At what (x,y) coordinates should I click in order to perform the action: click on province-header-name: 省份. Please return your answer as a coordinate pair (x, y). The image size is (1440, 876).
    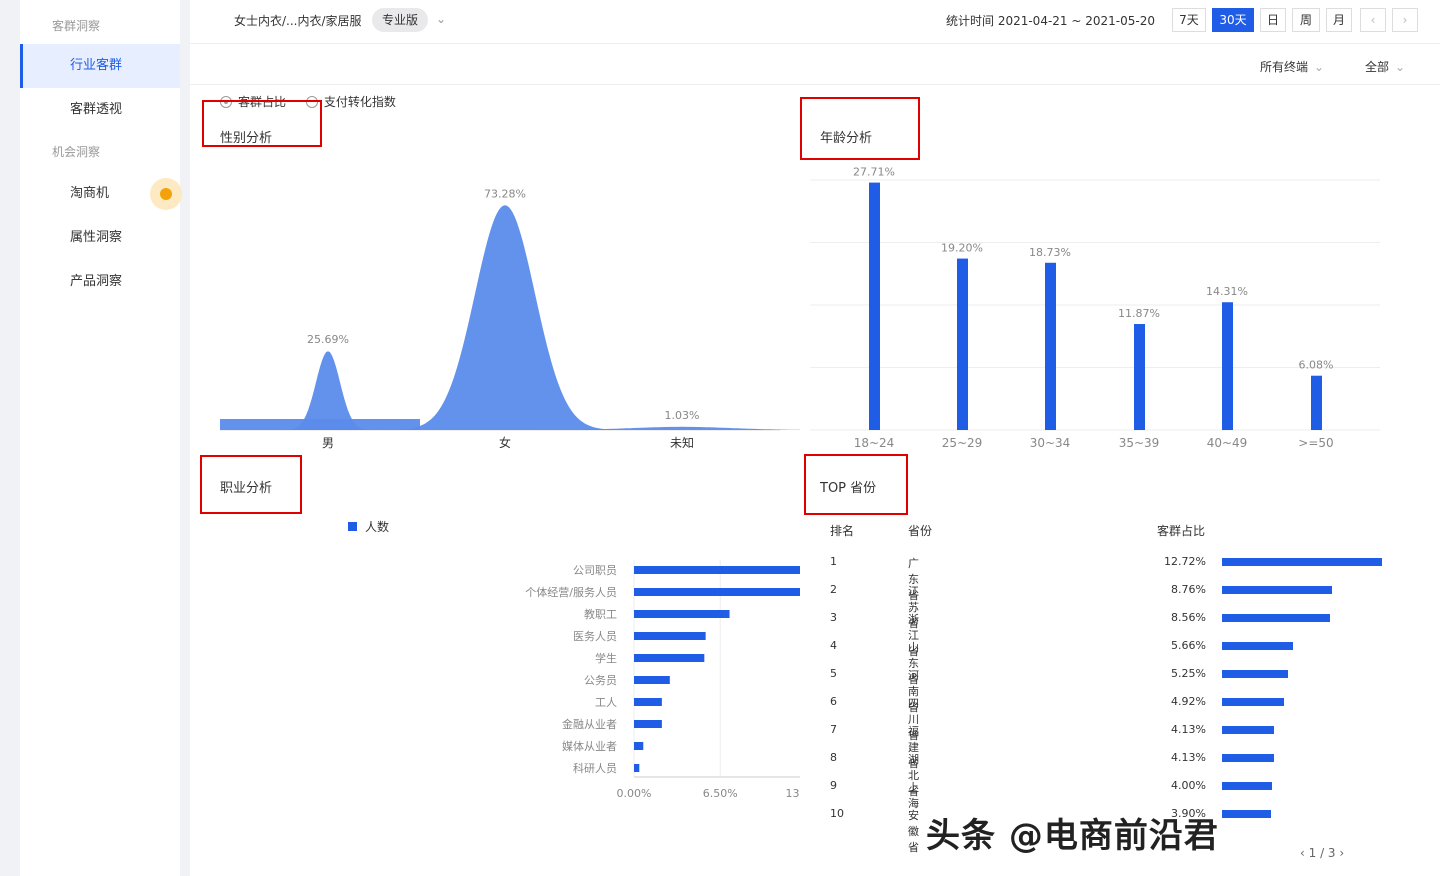
    Looking at the image, I should click on (920, 531).